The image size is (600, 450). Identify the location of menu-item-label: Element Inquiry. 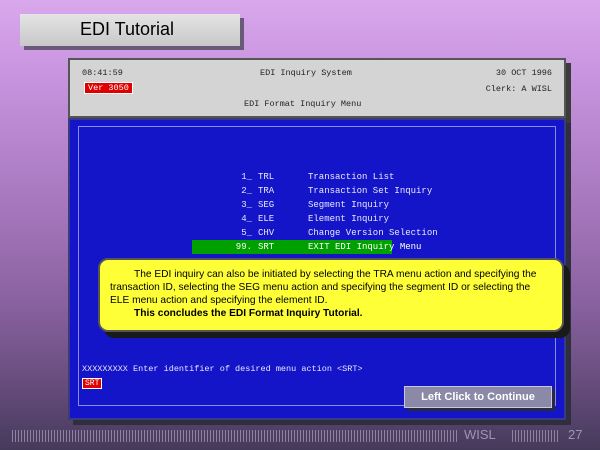
(349, 219).